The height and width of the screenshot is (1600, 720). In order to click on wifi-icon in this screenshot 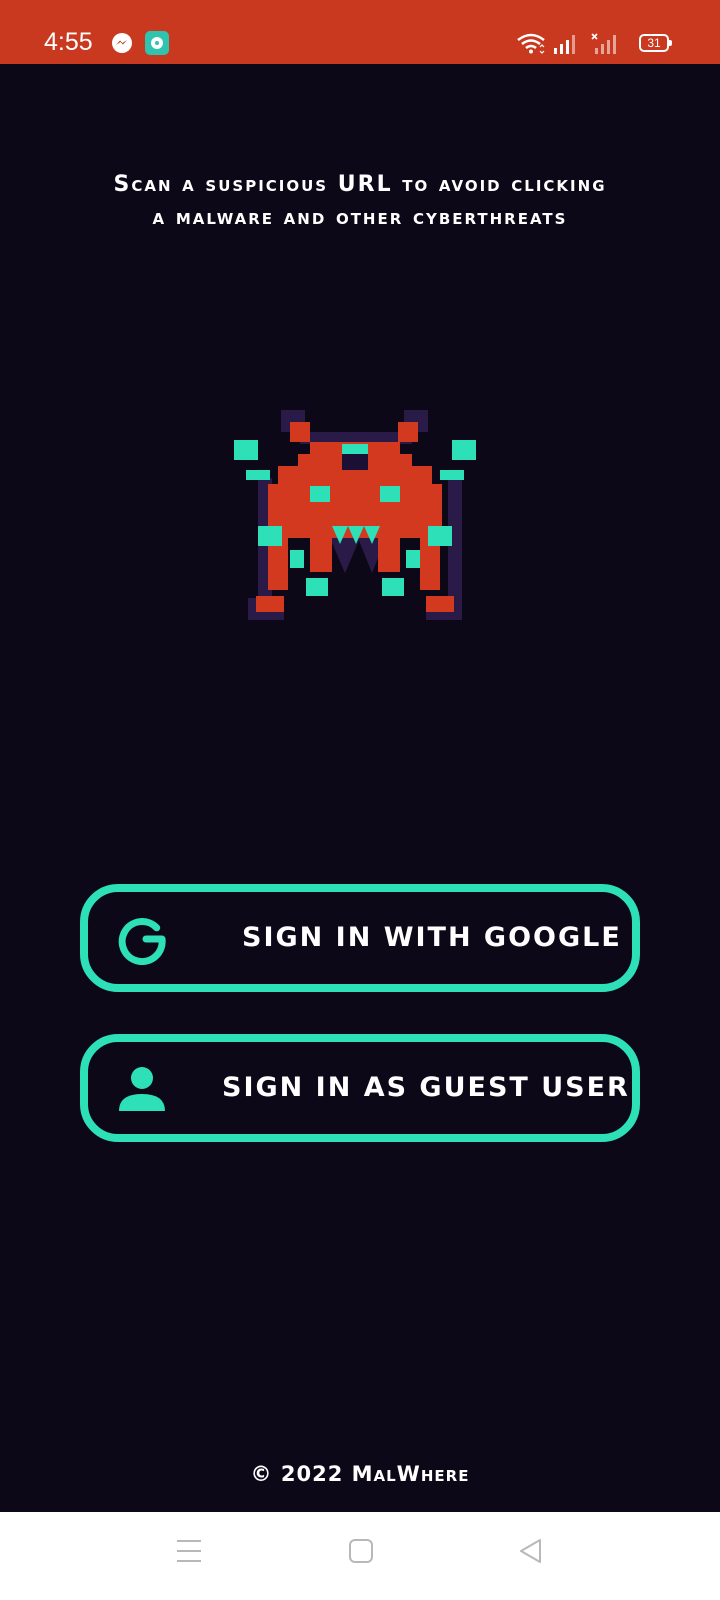, I will do `click(531, 43)`.